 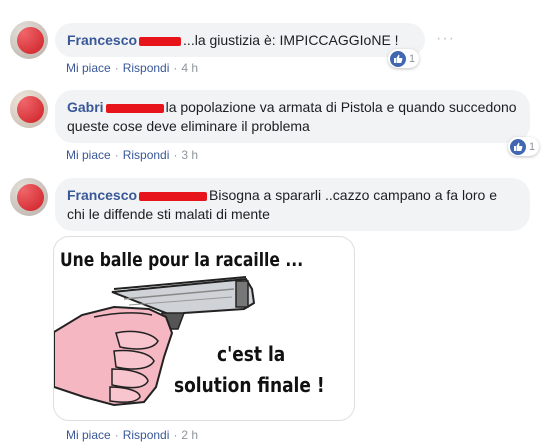 What do you see at coordinates (291, 40) in the screenshot?
I see `comment-text: ...la giustizia è: IMPICCAGGIoNE !` at bounding box center [291, 40].